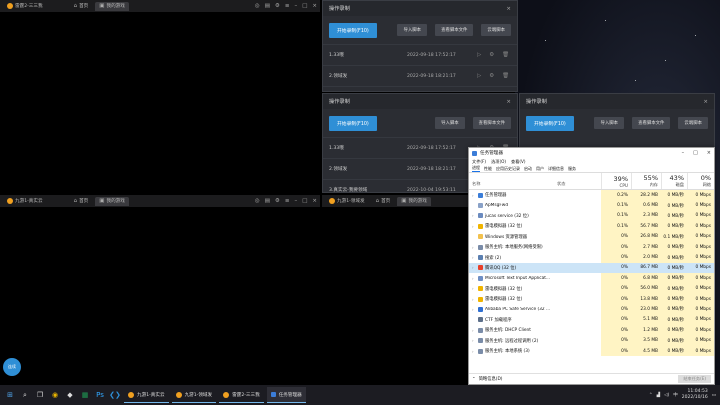 This screenshot has width=720, height=405. What do you see at coordinates (12, 367) in the screenshot?
I see `floating-action-button: 连续` at bounding box center [12, 367].